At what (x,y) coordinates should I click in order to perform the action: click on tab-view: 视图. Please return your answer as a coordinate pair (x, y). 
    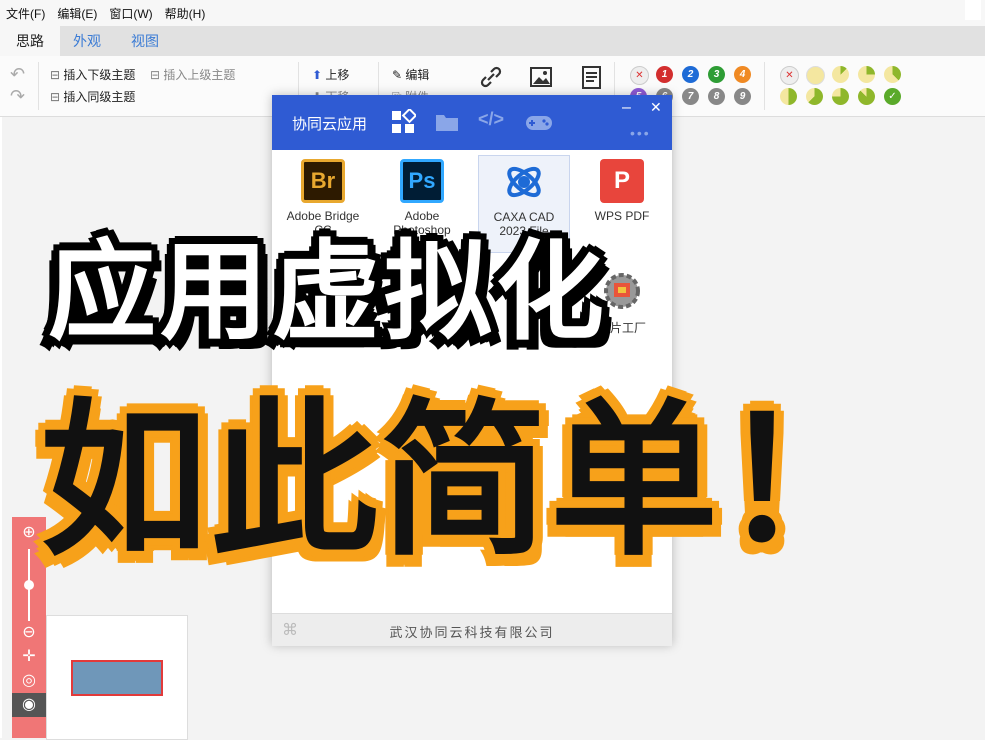
    Looking at the image, I should click on (145, 41).